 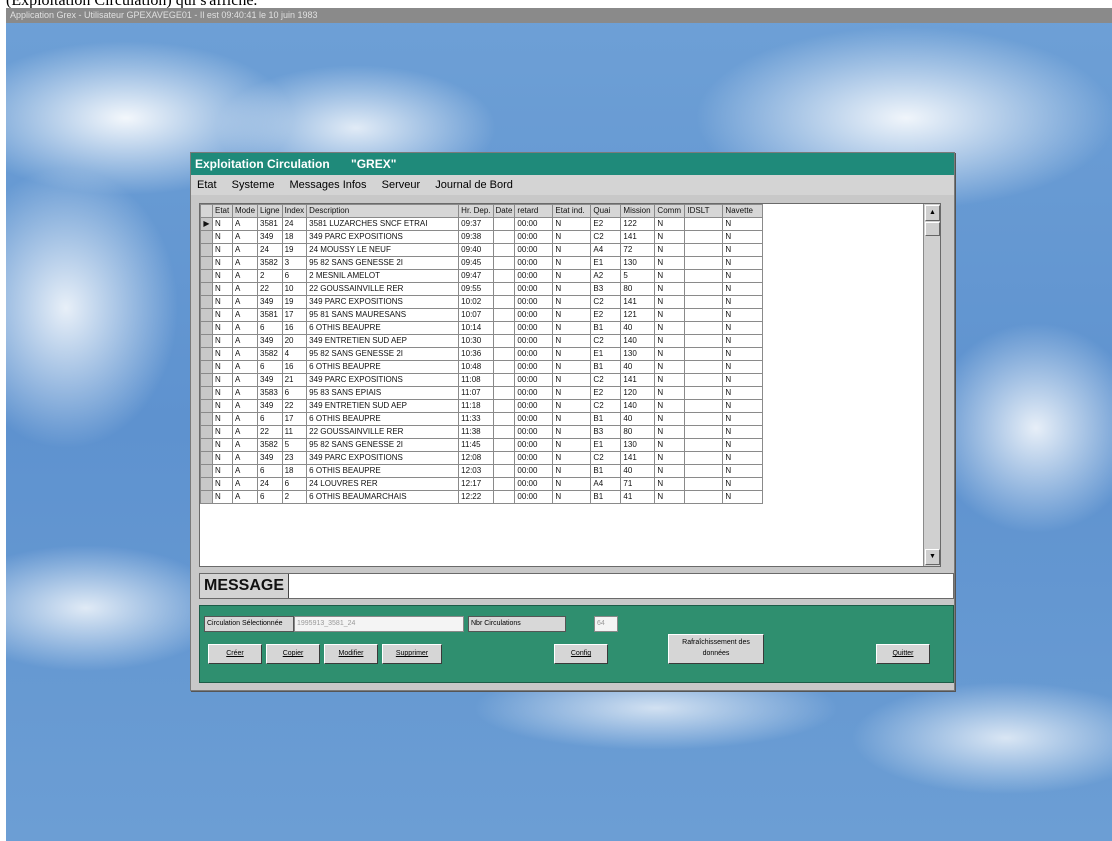 What do you see at coordinates (572, 211) in the screenshot?
I see `column-header: Etat ind.` at bounding box center [572, 211].